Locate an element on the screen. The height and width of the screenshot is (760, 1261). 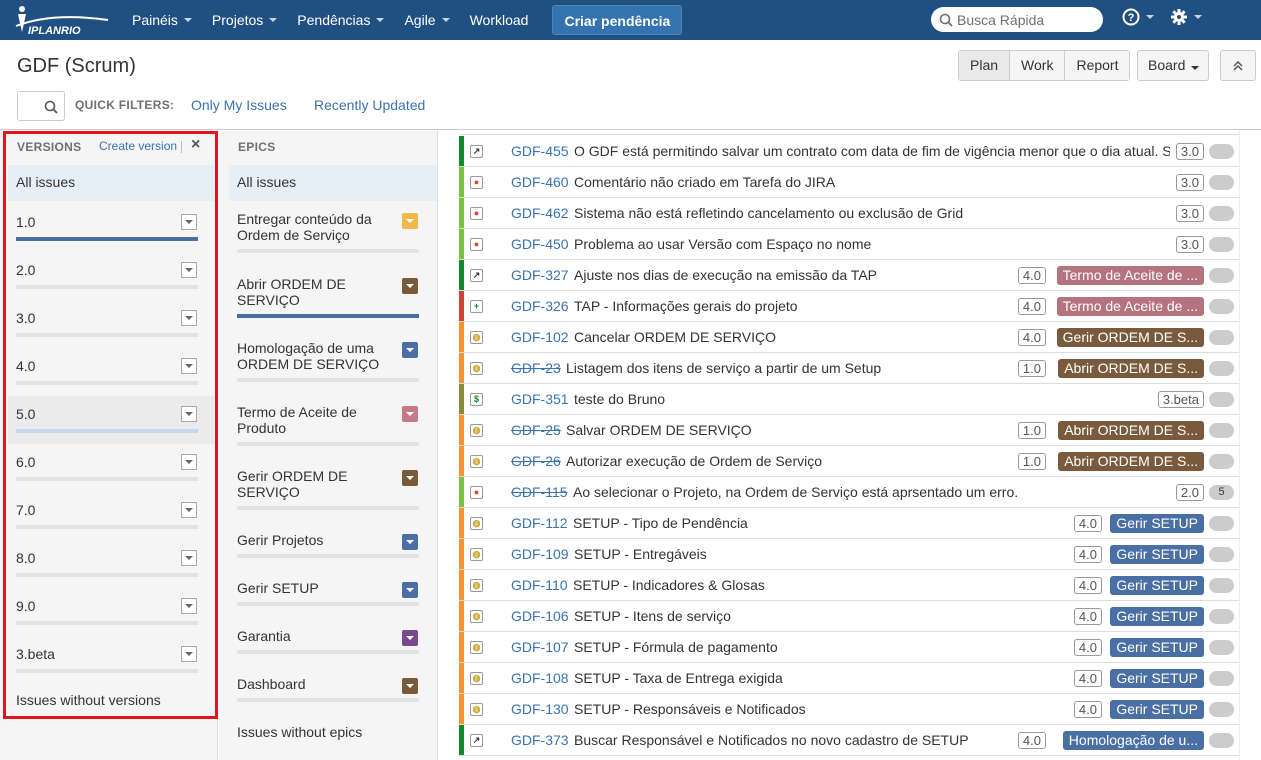
epic-item: Termo de Aceite de Produto is located at coordinates (328, 425).